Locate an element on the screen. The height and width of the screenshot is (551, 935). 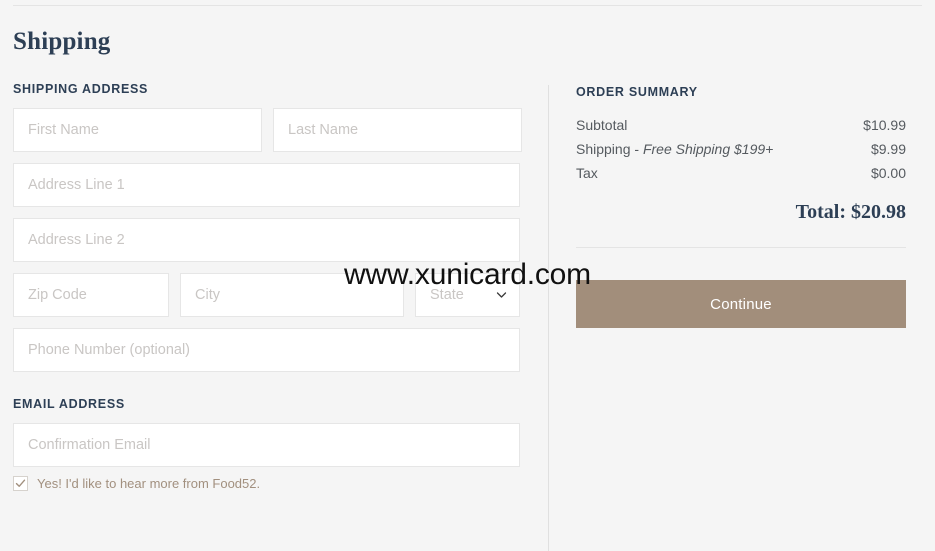
summary-amount-tax: $0.00 is located at coordinates (888, 173).